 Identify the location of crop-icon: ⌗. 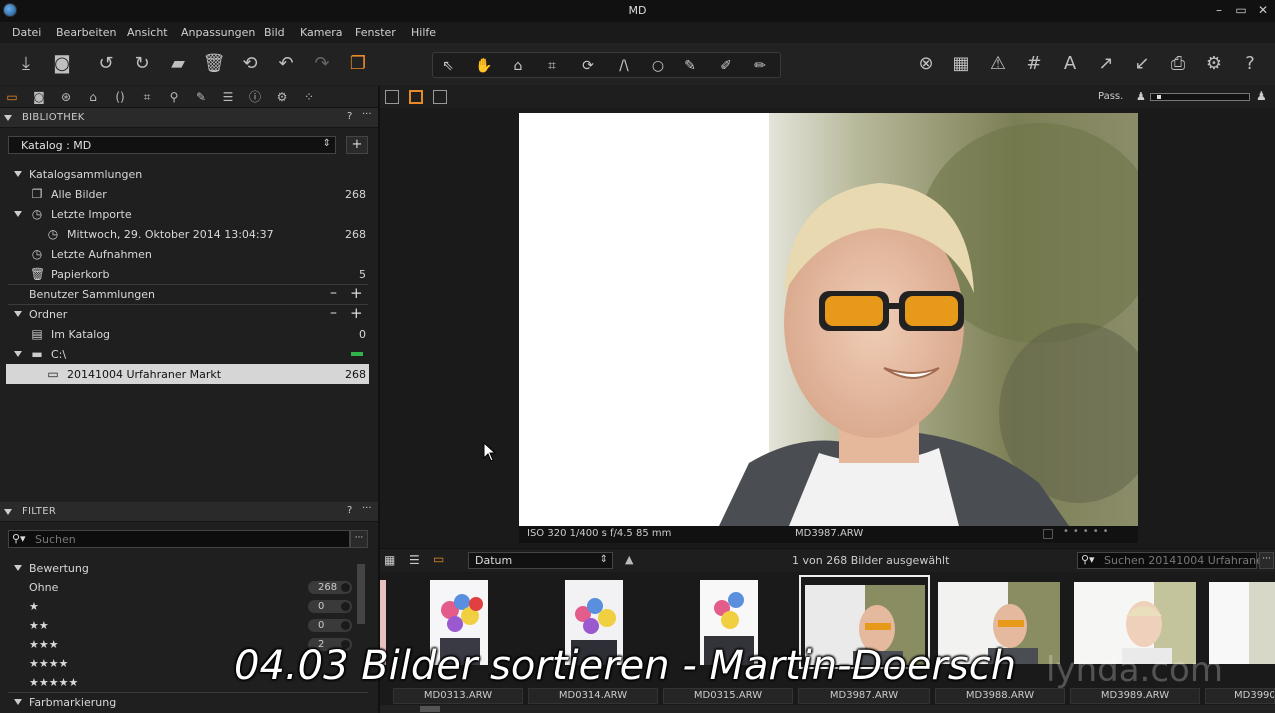
(552, 66).